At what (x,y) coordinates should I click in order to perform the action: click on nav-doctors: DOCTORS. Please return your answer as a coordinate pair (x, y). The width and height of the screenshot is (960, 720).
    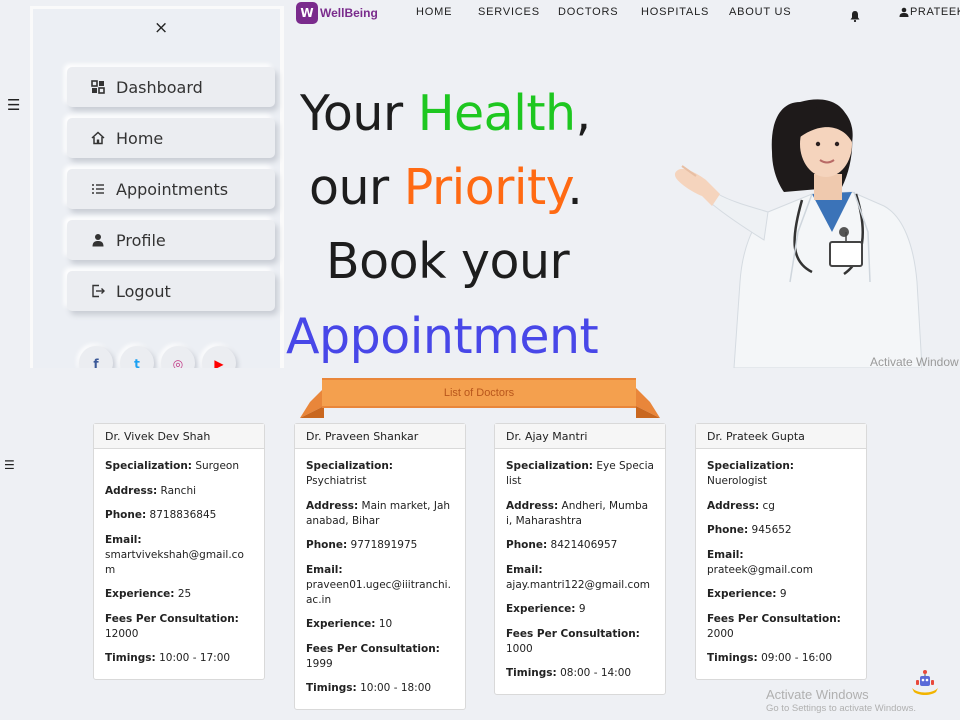
    Looking at the image, I should click on (588, 12).